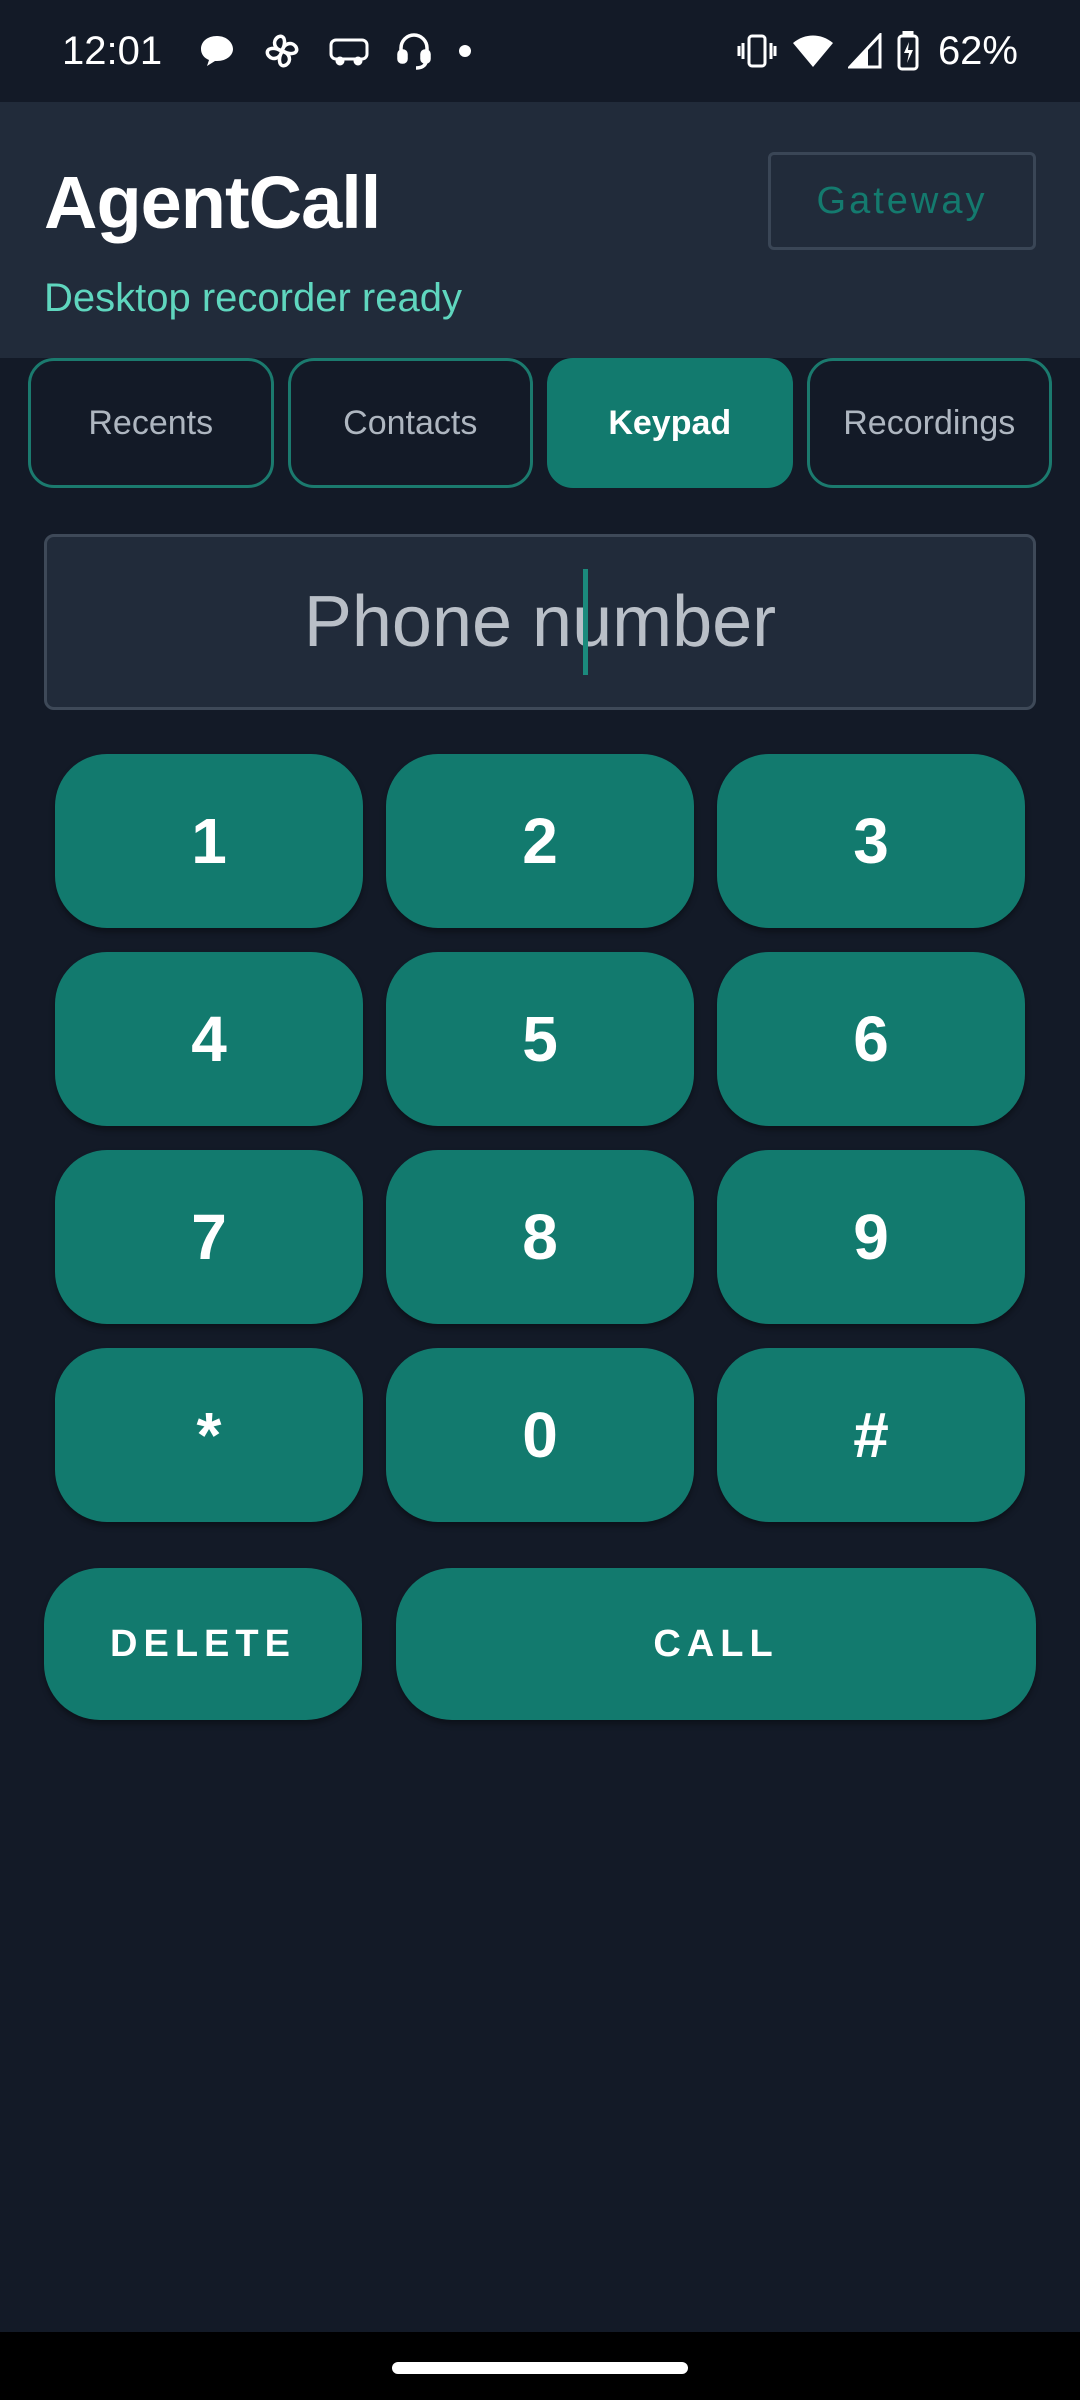 Image resolution: width=1080 pixels, height=2400 pixels. I want to click on app-title: AgentCall, so click(212, 202).